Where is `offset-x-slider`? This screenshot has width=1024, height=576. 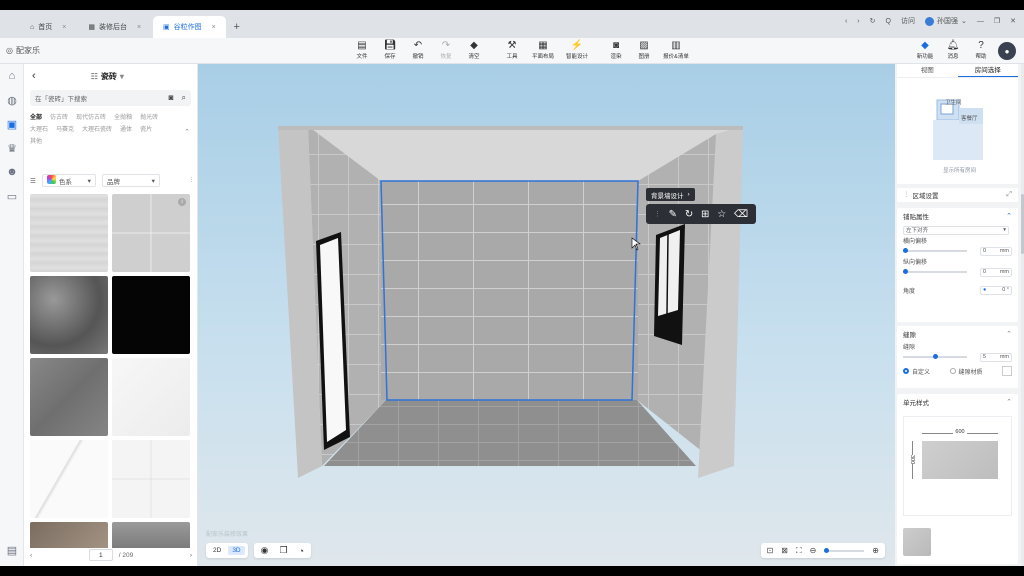 offset-x-slider is located at coordinates (935, 250).